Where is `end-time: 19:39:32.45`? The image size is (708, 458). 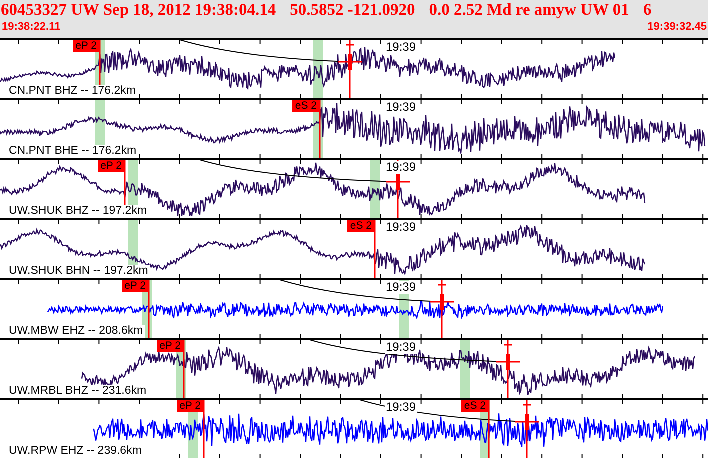
end-time: 19:39:32.45 is located at coordinates (677, 27).